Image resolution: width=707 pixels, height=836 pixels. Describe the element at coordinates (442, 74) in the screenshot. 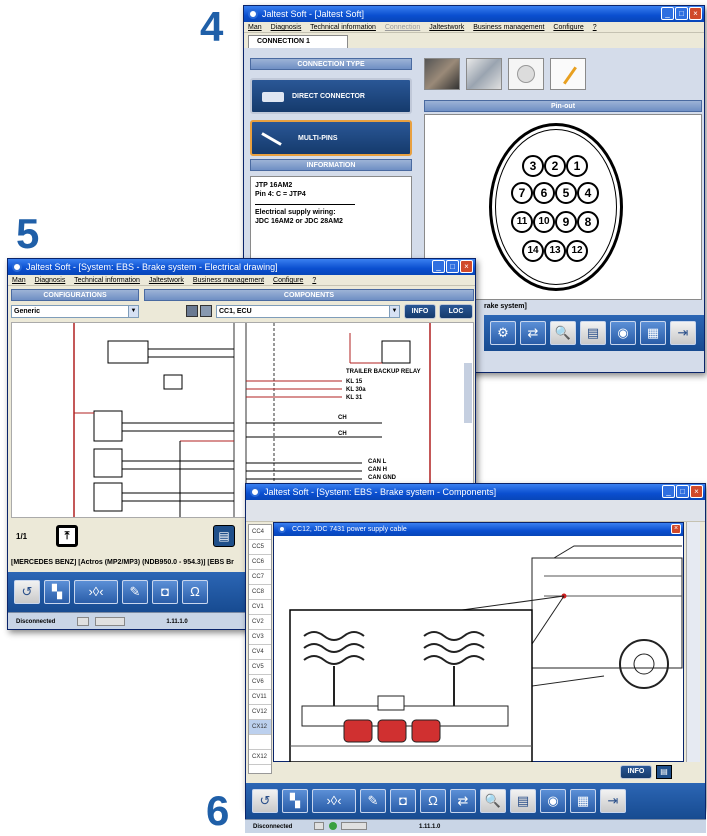

I see `thumbnail-truck-photo` at that location.